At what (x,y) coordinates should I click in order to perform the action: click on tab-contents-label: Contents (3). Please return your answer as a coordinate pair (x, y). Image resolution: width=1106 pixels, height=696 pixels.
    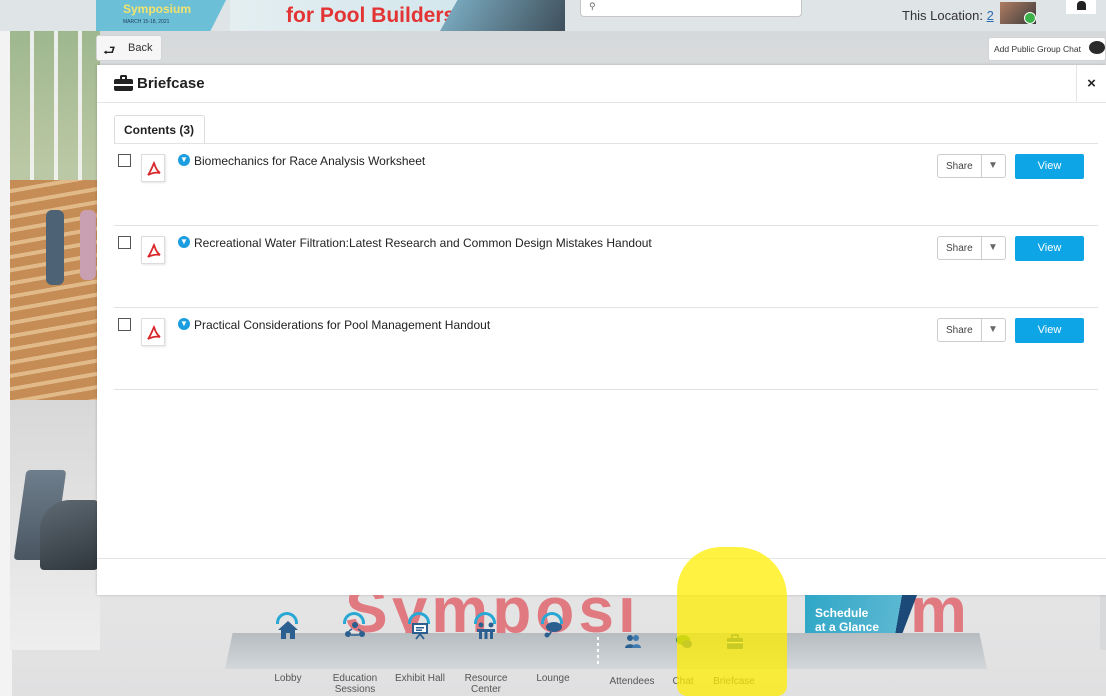
    Looking at the image, I should click on (159, 130).